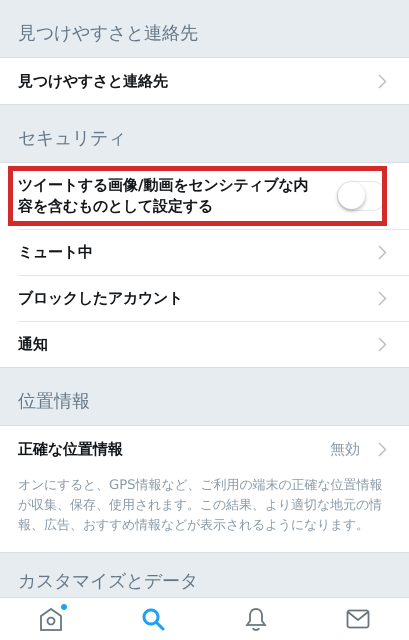  Describe the element at coordinates (204, 449) in the screenshot. I see `settings-row: 正確な位置情報 無効` at that location.